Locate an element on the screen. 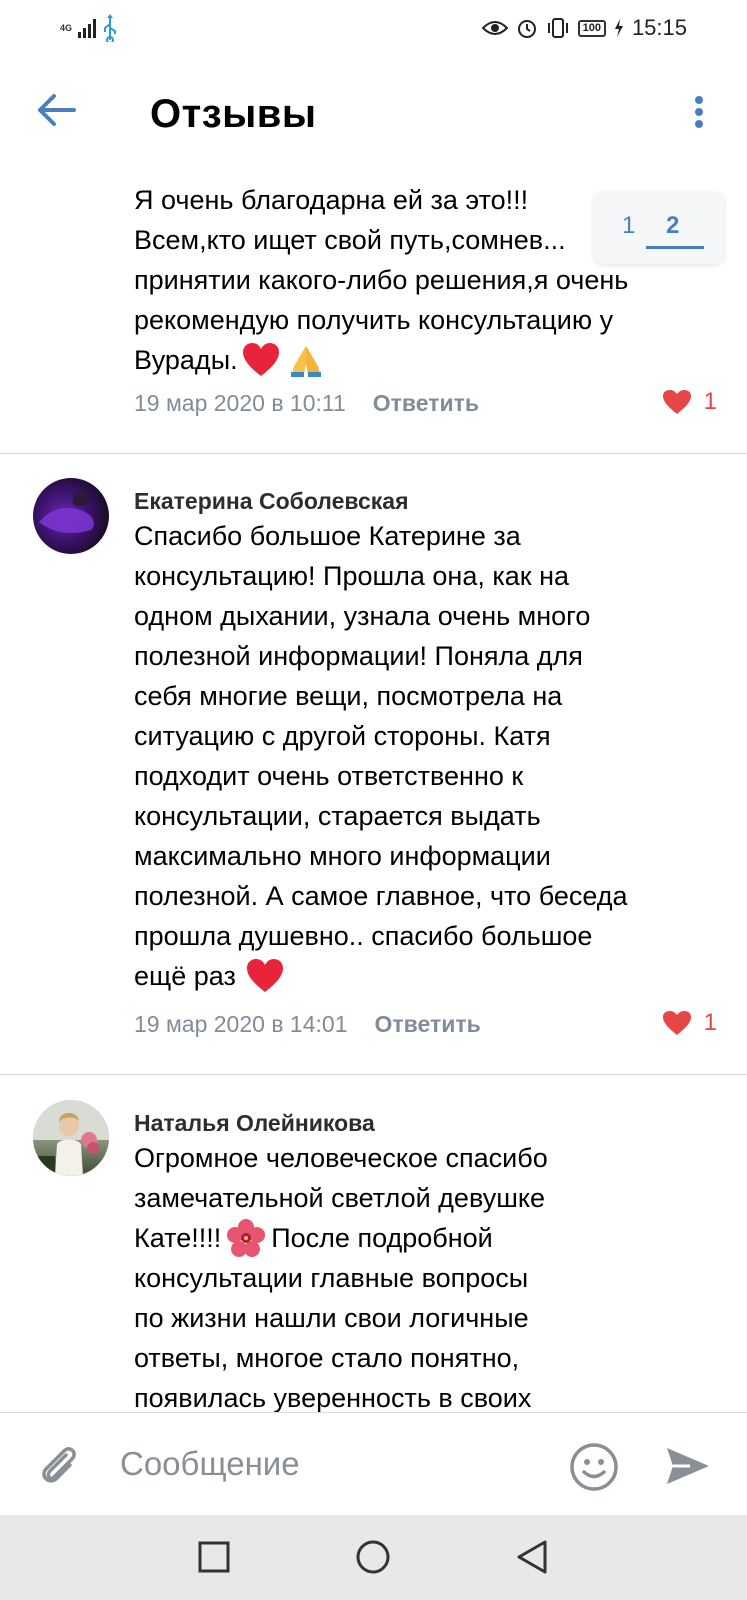 The image size is (747, 1600). back-nav-button is located at coordinates (532, 1557).